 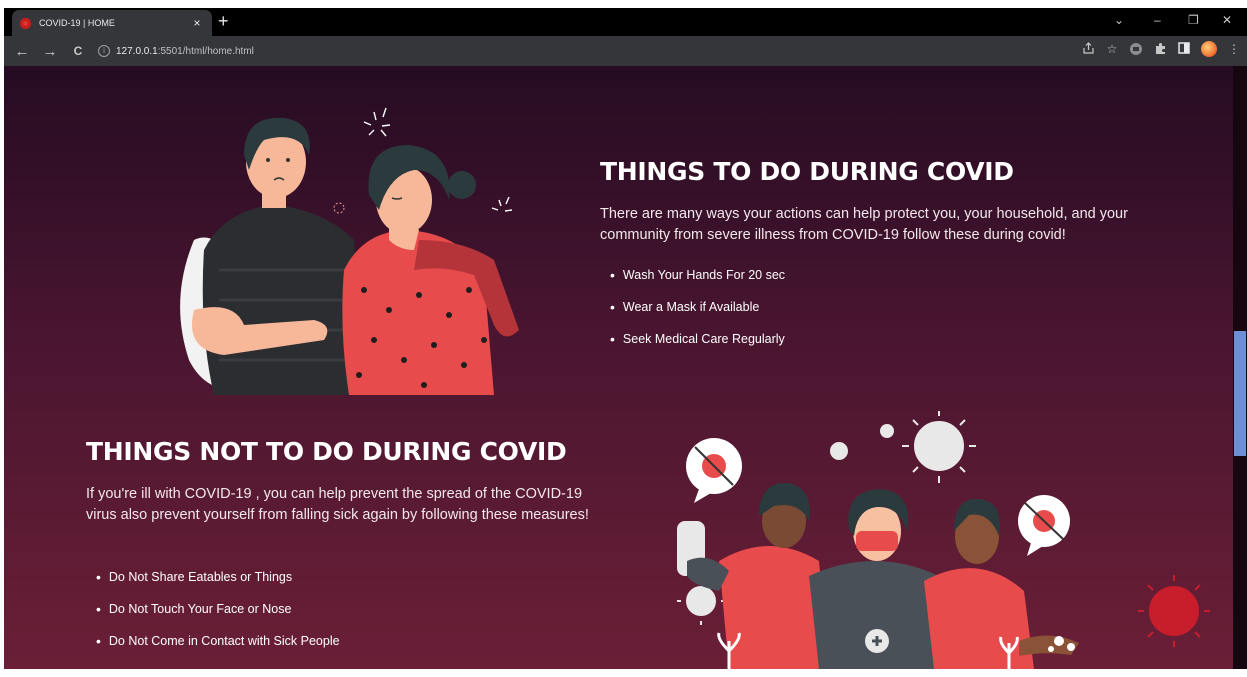 I want to click on forward-button: →, so click(x=50, y=51).